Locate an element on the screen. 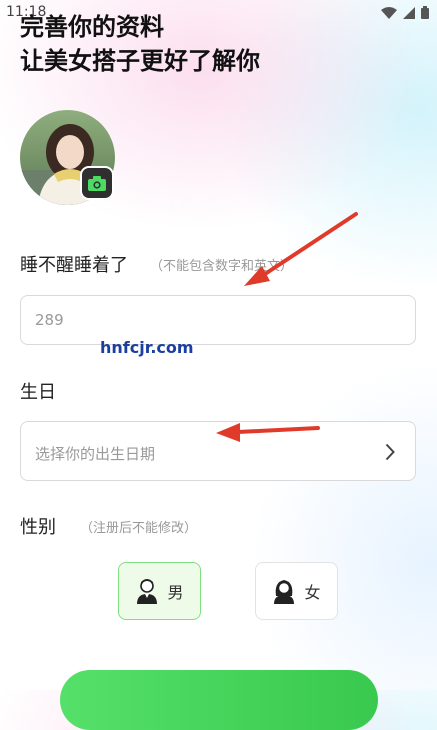 Image resolution: width=437 pixels, height=730 pixels. birthday-picker: 选择你的出生日期 is located at coordinates (218, 451).